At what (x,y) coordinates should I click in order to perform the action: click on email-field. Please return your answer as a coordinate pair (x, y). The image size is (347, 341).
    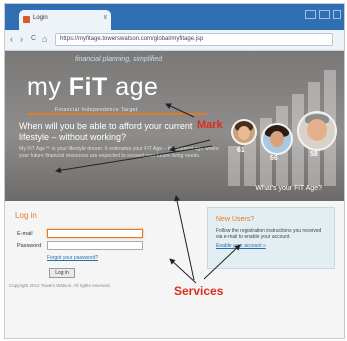
    Looking at the image, I should click on (95, 233).